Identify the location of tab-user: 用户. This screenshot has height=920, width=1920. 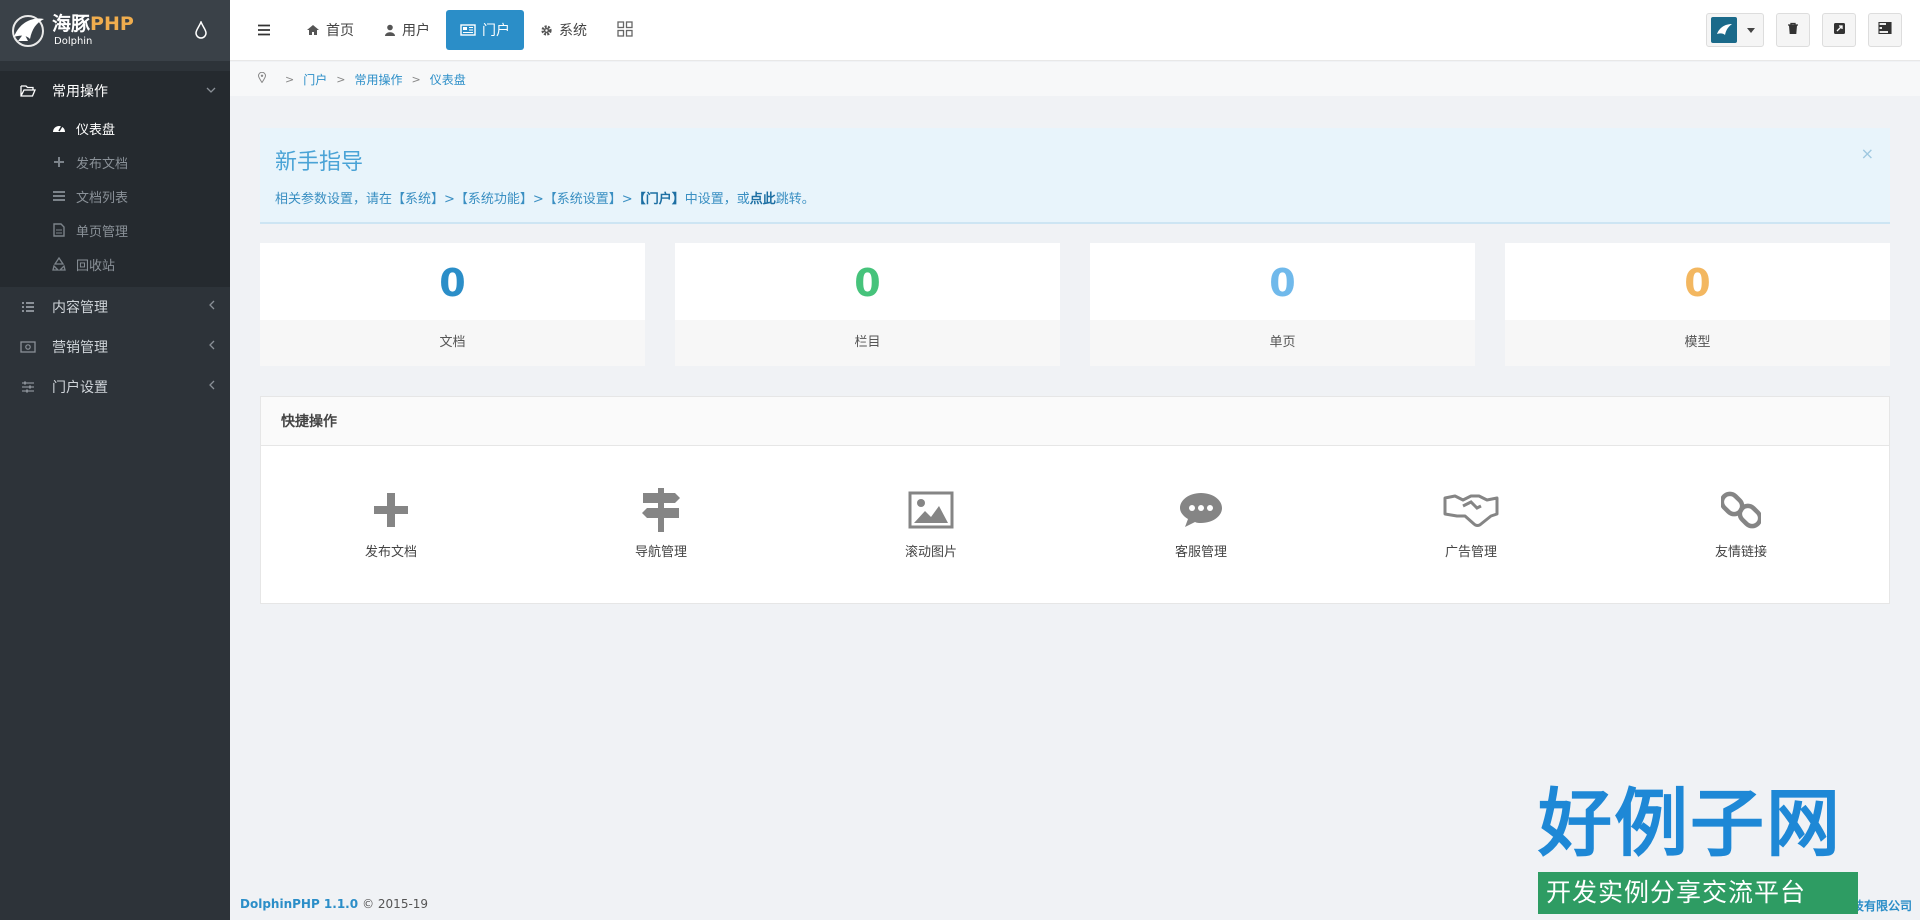
(407, 30).